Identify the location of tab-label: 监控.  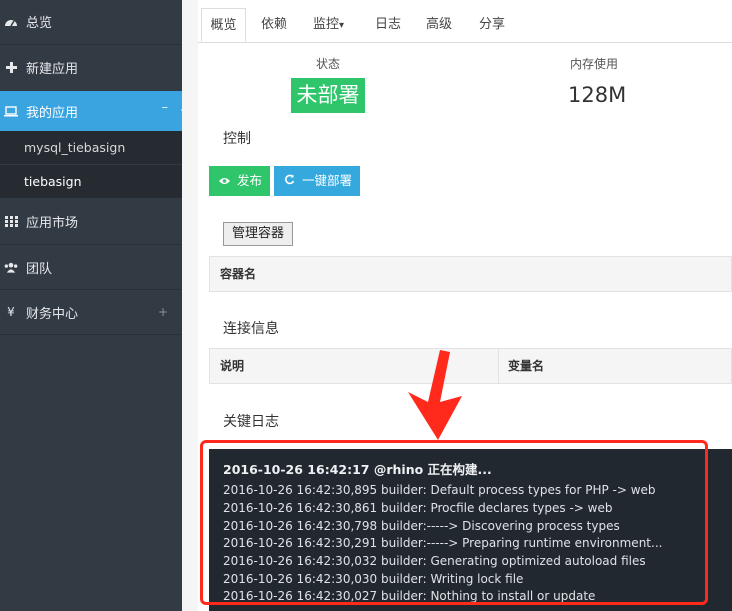
(326, 24).